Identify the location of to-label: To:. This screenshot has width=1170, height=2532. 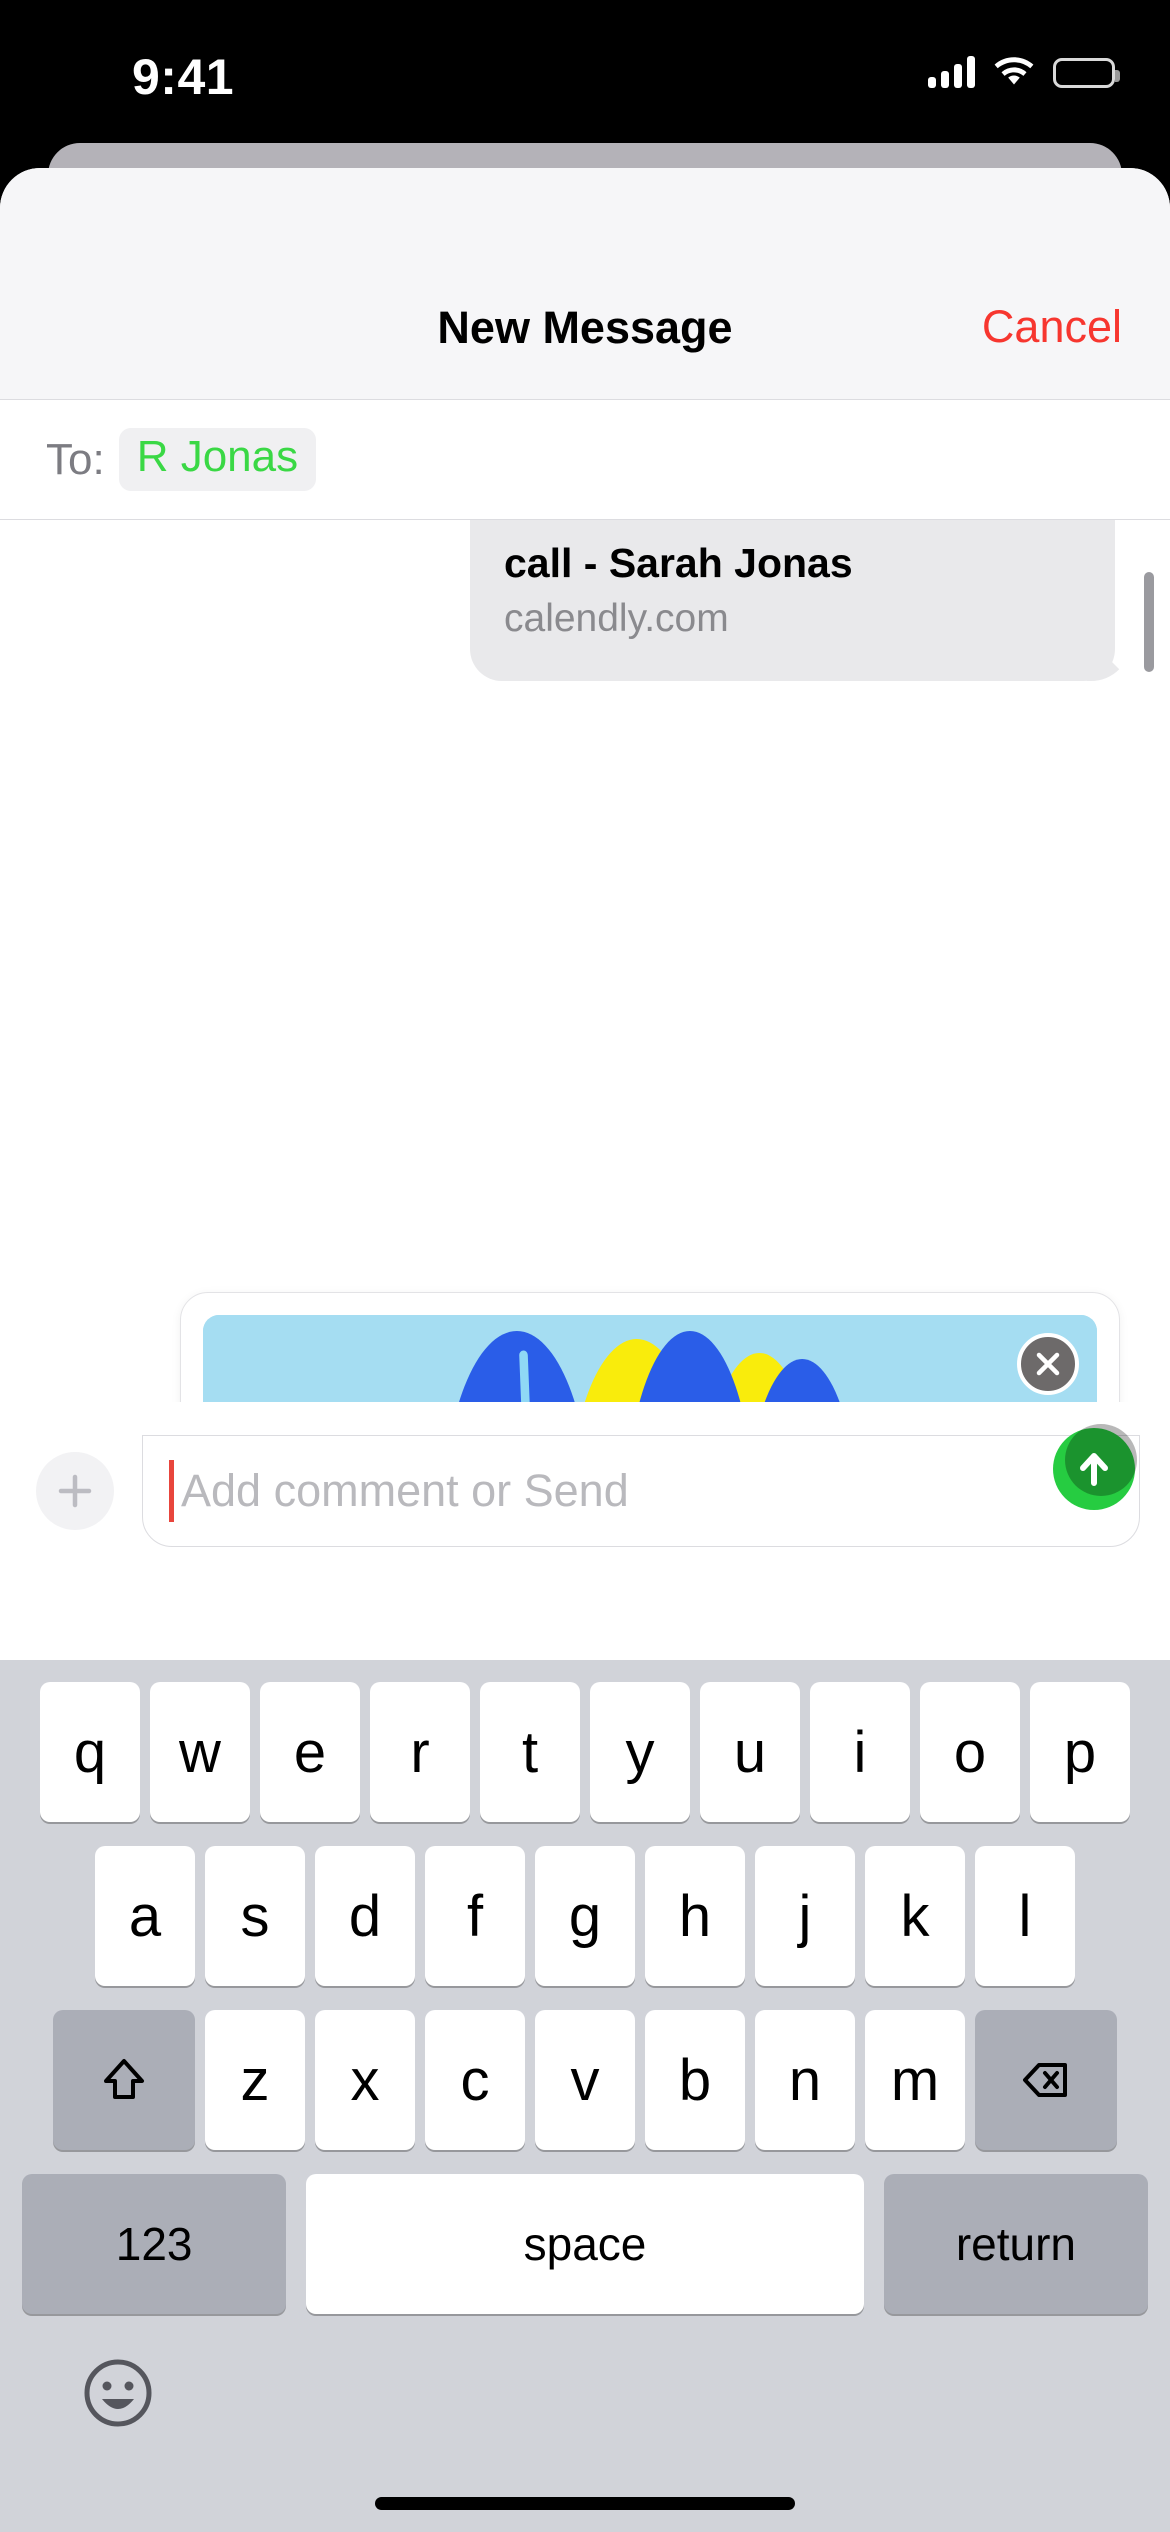
(75, 459).